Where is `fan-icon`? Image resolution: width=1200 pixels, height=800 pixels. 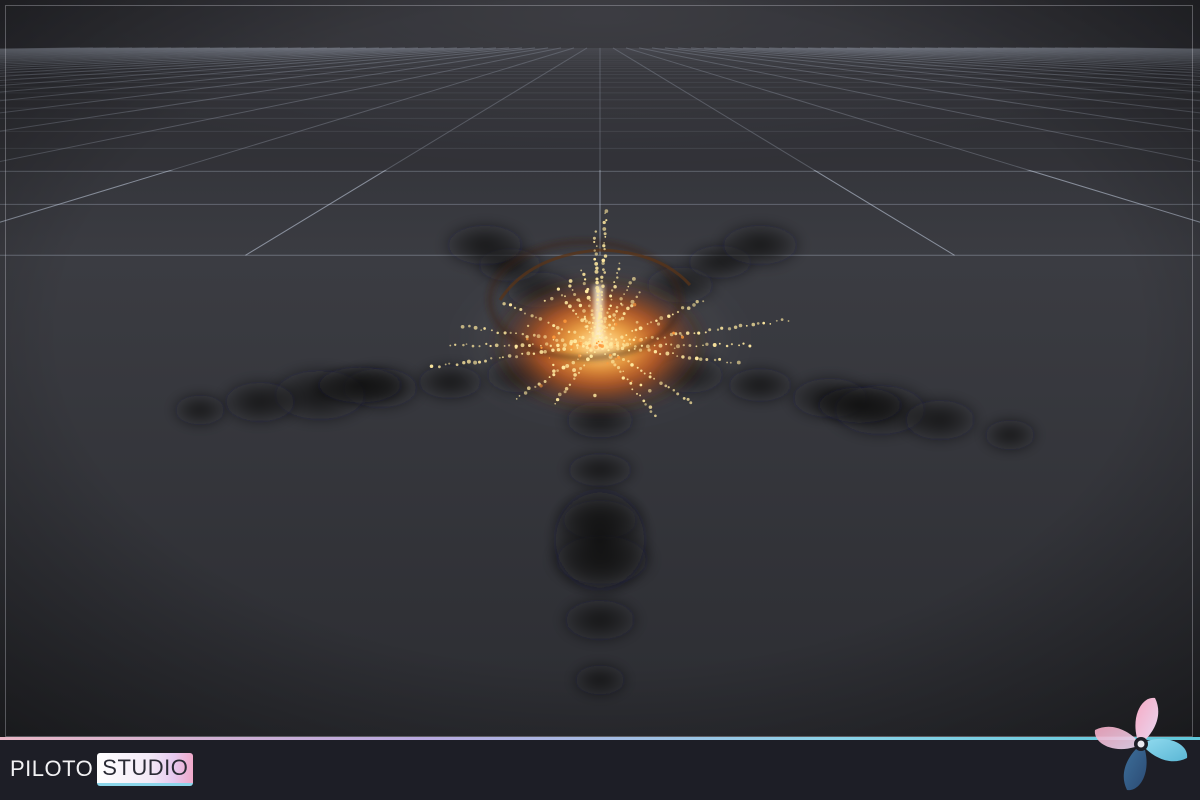 fan-icon is located at coordinates (1141, 744).